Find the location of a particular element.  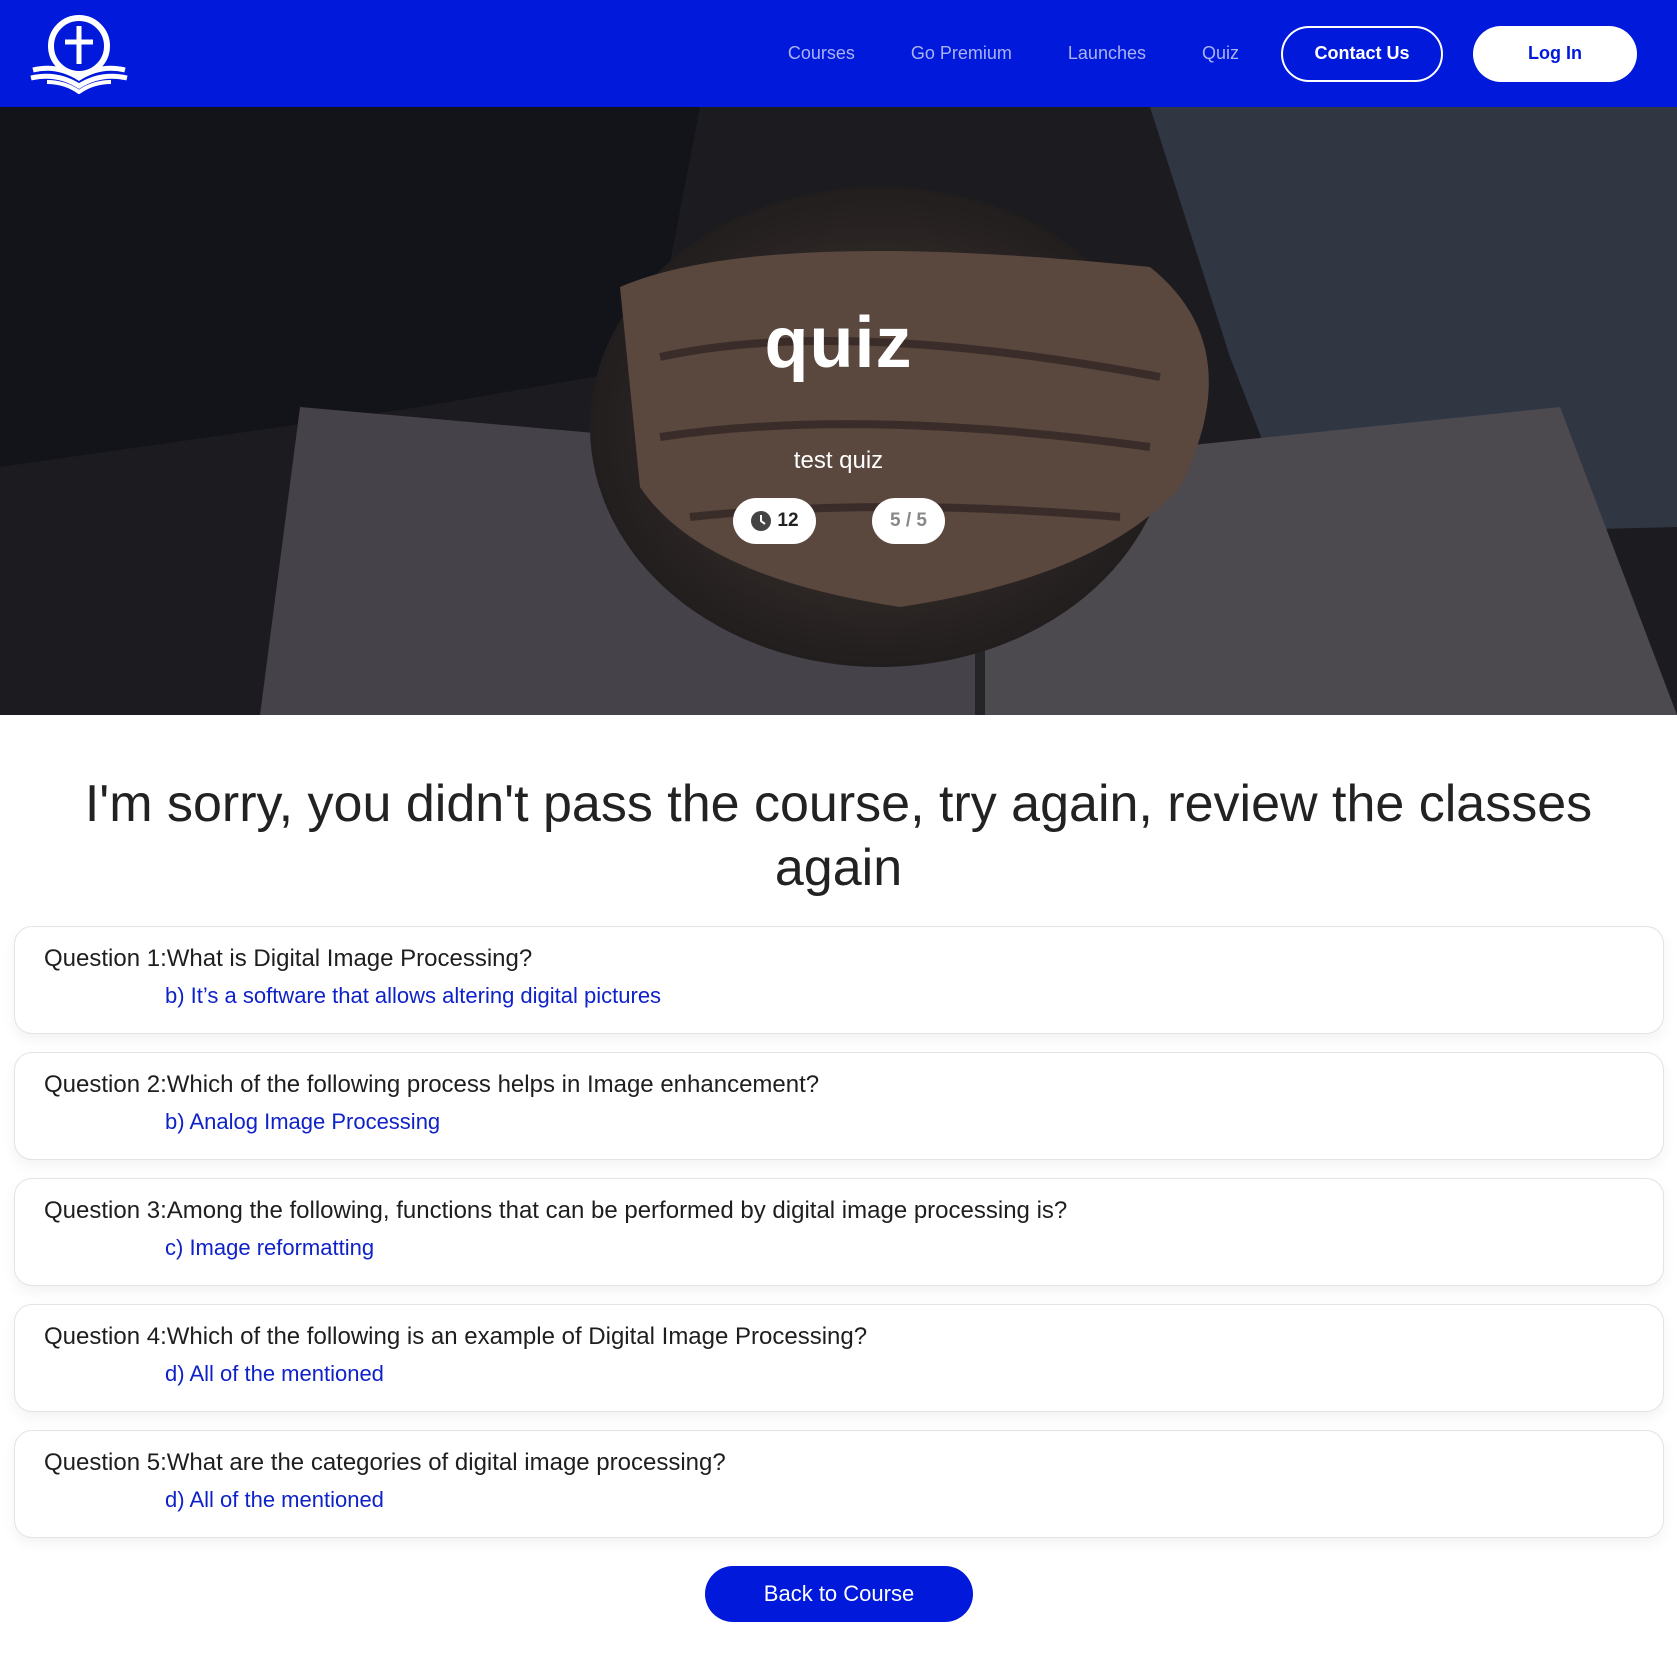

answer-text: c) Image reformatting is located at coordinates (270, 1247).